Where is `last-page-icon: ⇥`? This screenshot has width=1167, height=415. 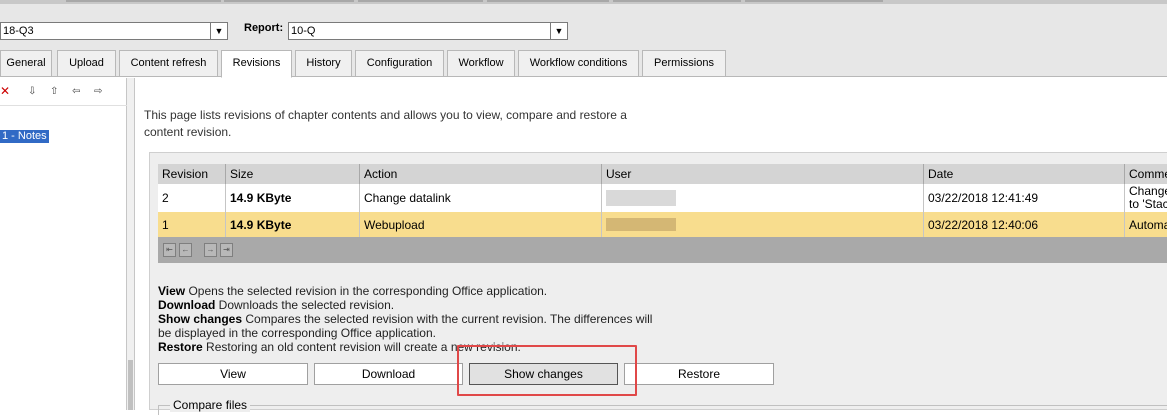
last-page-icon: ⇥ is located at coordinates (226, 250).